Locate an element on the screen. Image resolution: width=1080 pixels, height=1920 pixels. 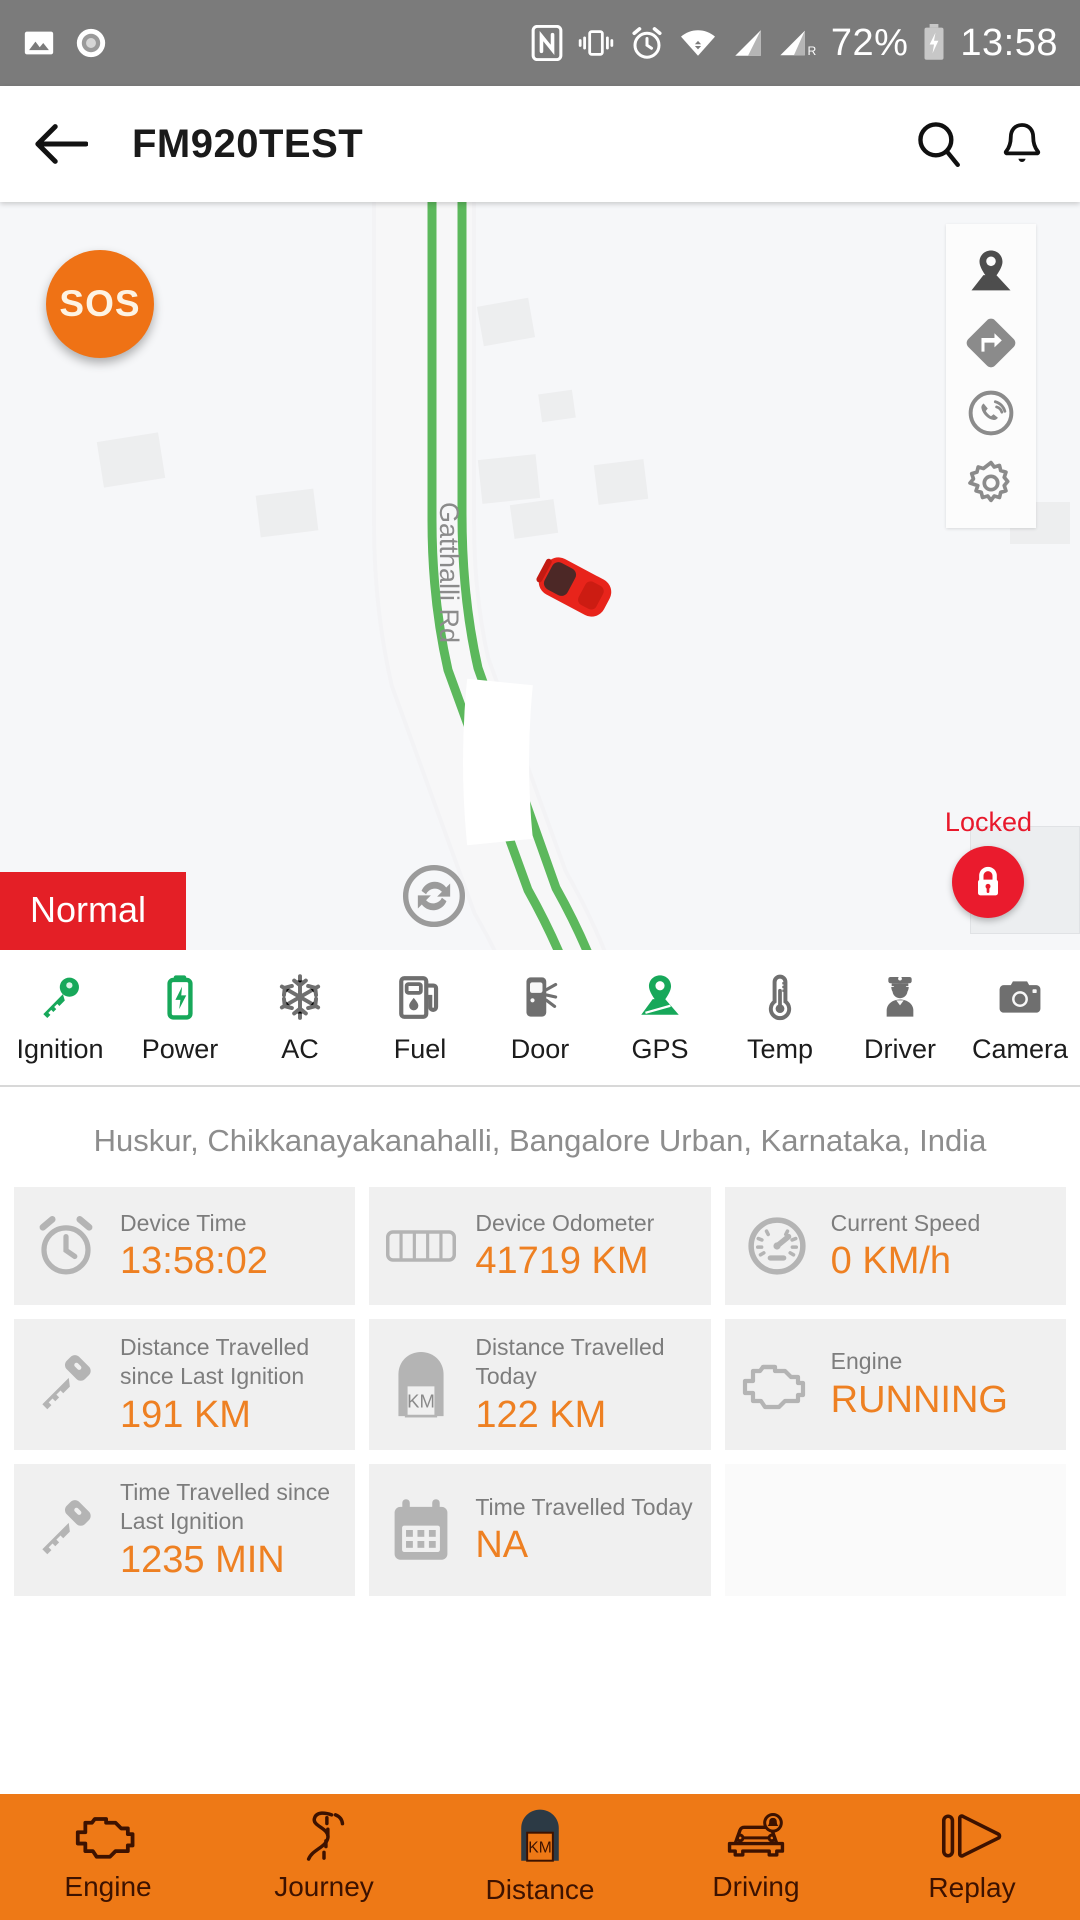
card-value: NA is located at coordinates (502, 1545).